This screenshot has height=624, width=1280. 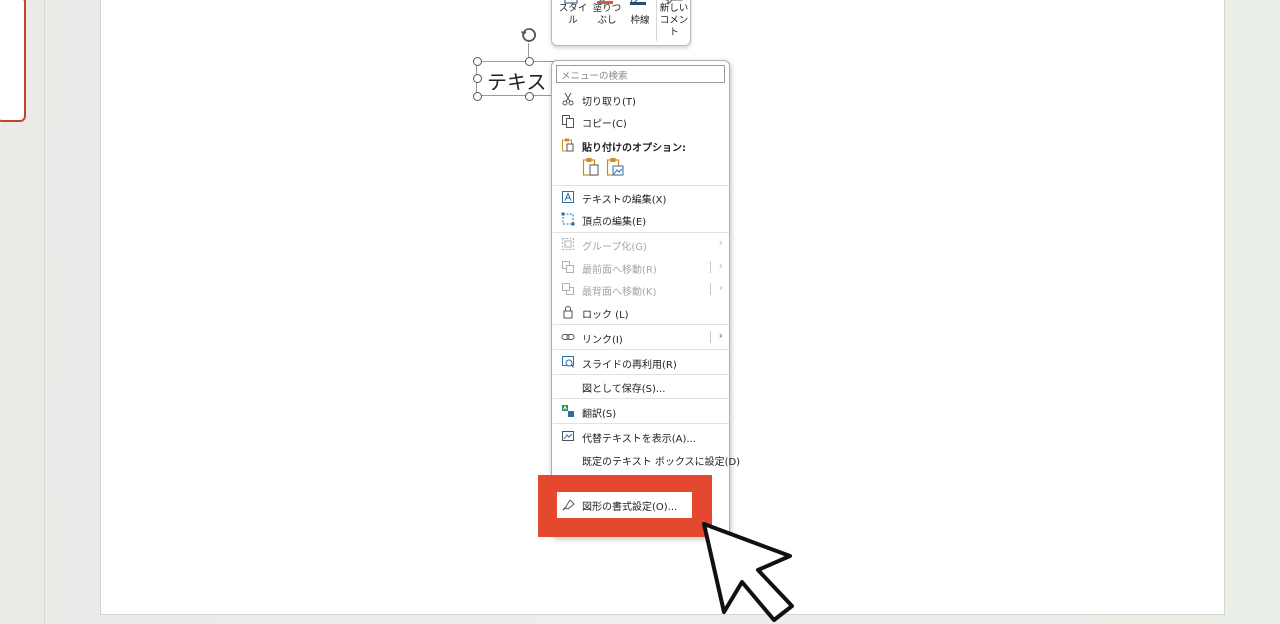 What do you see at coordinates (614, 222) in the screenshot?
I see `menu-item-label: 頂点の編集(E)` at bounding box center [614, 222].